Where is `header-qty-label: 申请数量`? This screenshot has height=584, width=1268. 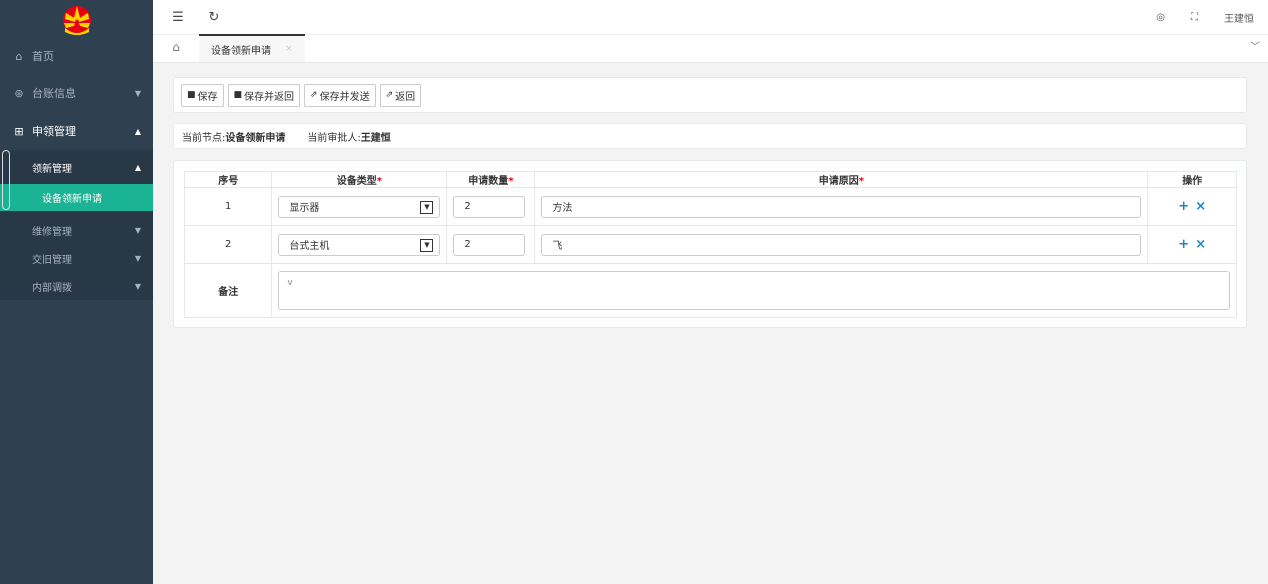 header-qty-label: 申请数量 is located at coordinates (488, 181).